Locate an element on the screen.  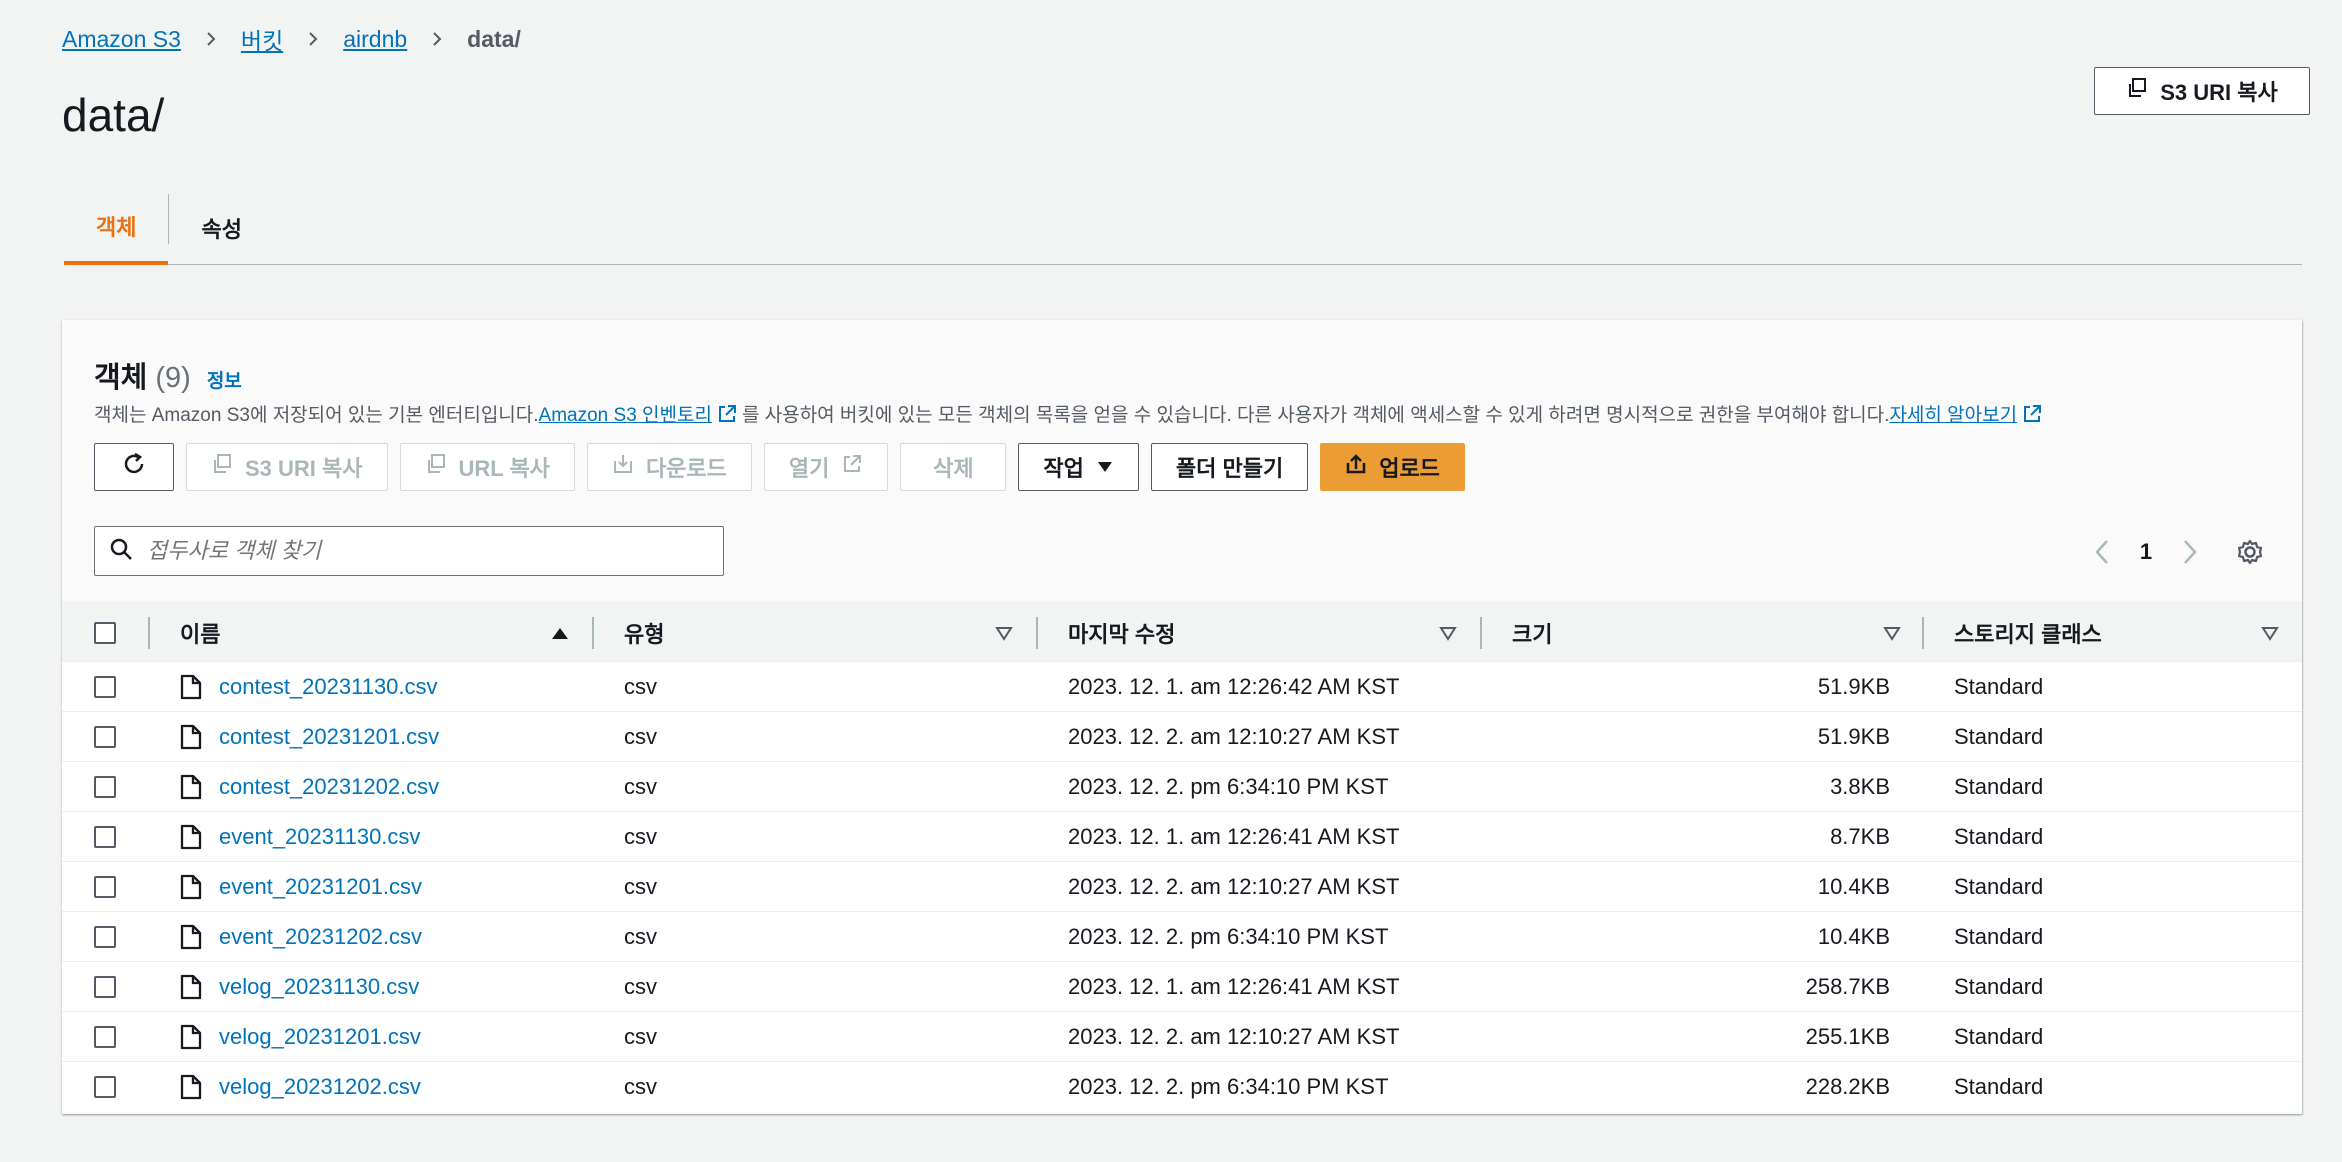
object-size: 10.4KB is located at coordinates (1853, 886).